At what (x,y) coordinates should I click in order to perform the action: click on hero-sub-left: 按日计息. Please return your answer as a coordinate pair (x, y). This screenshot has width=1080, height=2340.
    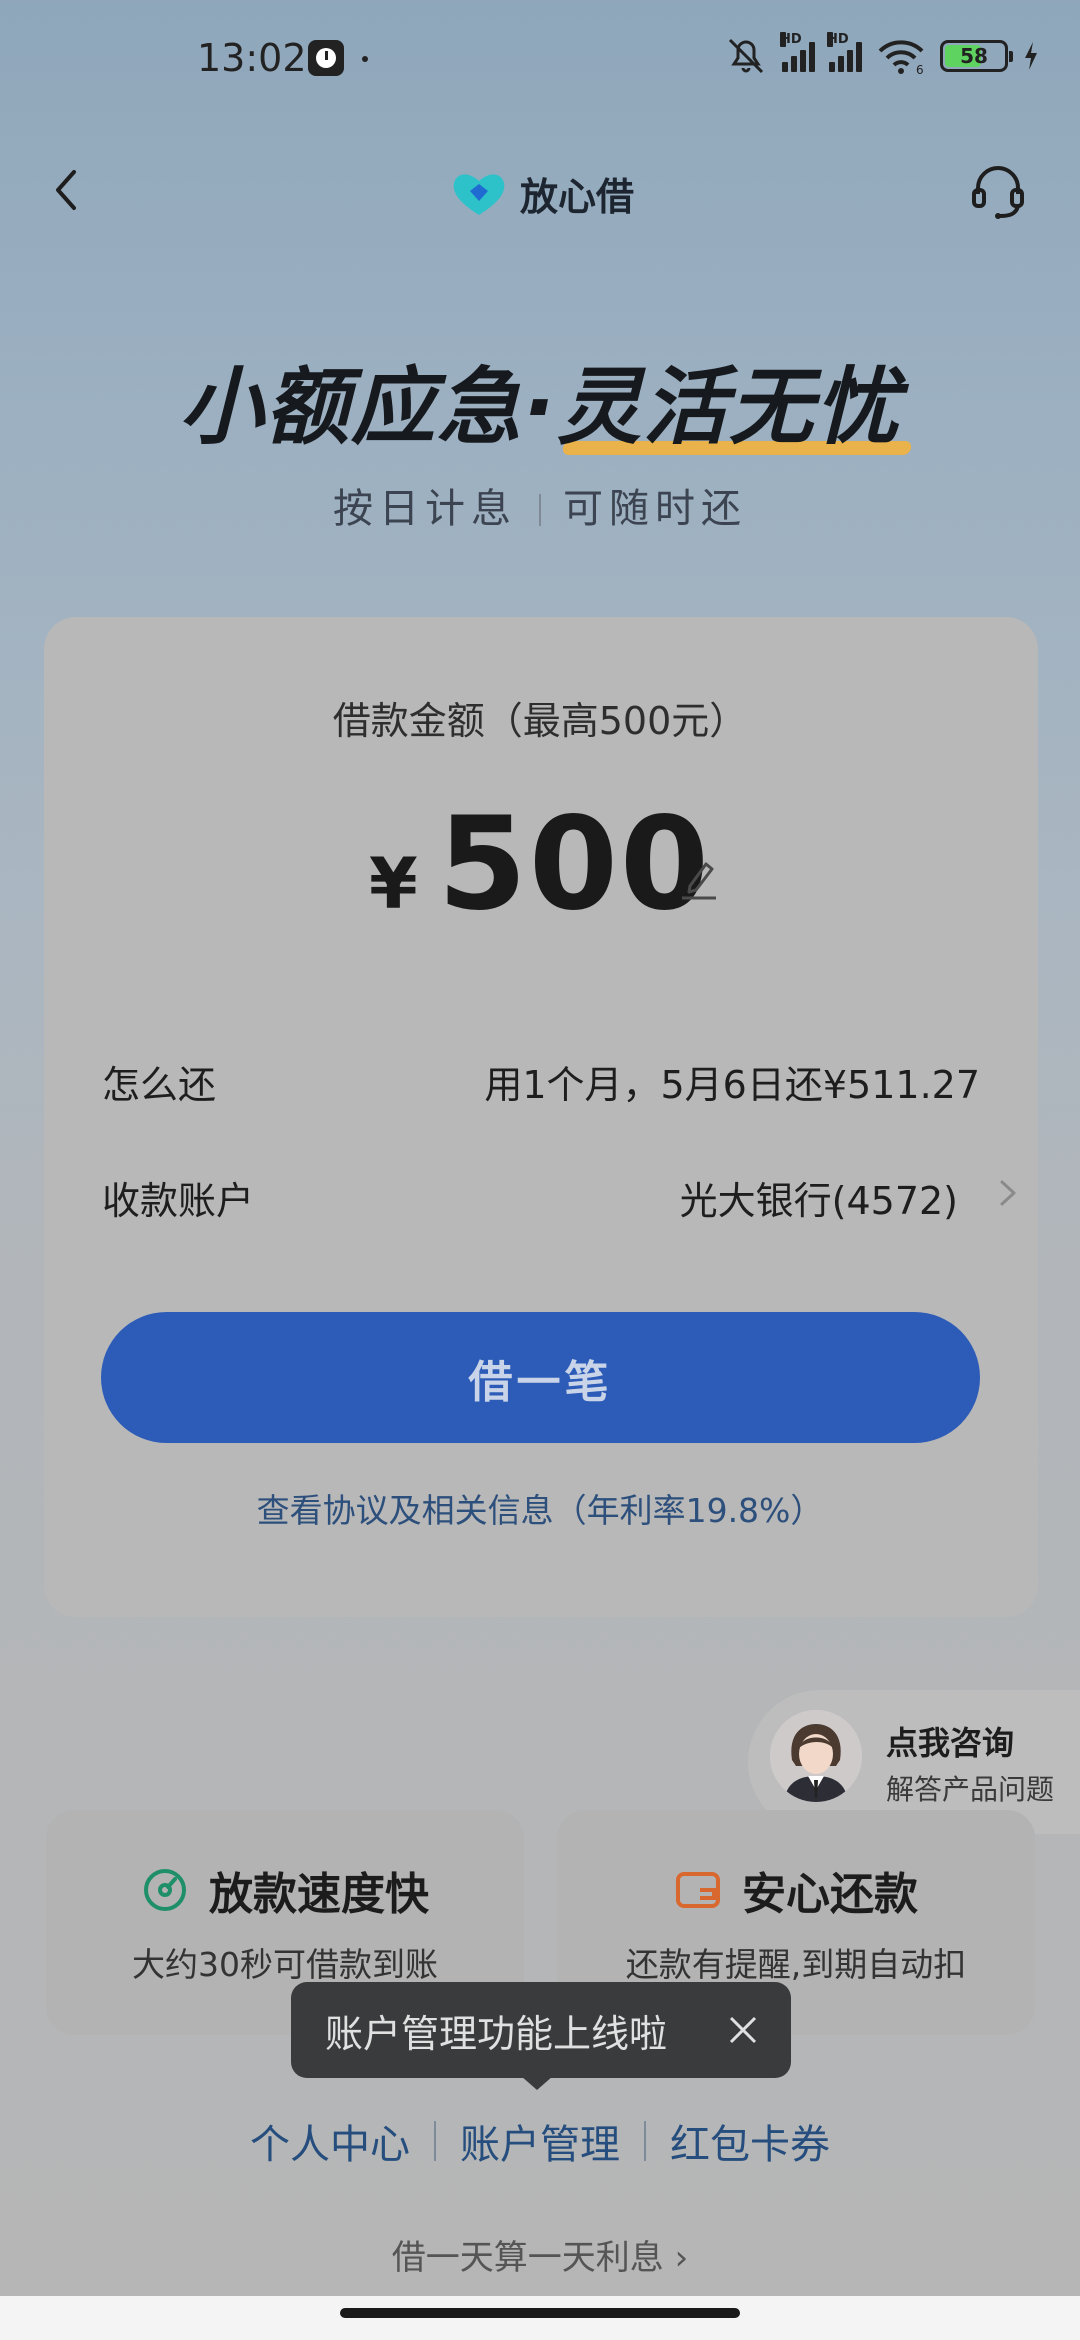
    Looking at the image, I should click on (425, 509).